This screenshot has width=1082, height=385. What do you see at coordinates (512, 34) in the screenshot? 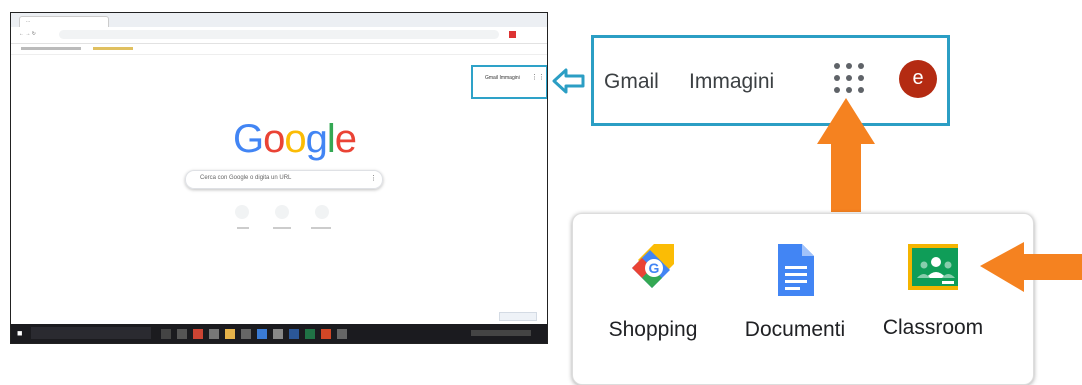
I see `extension-icon` at bounding box center [512, 34].